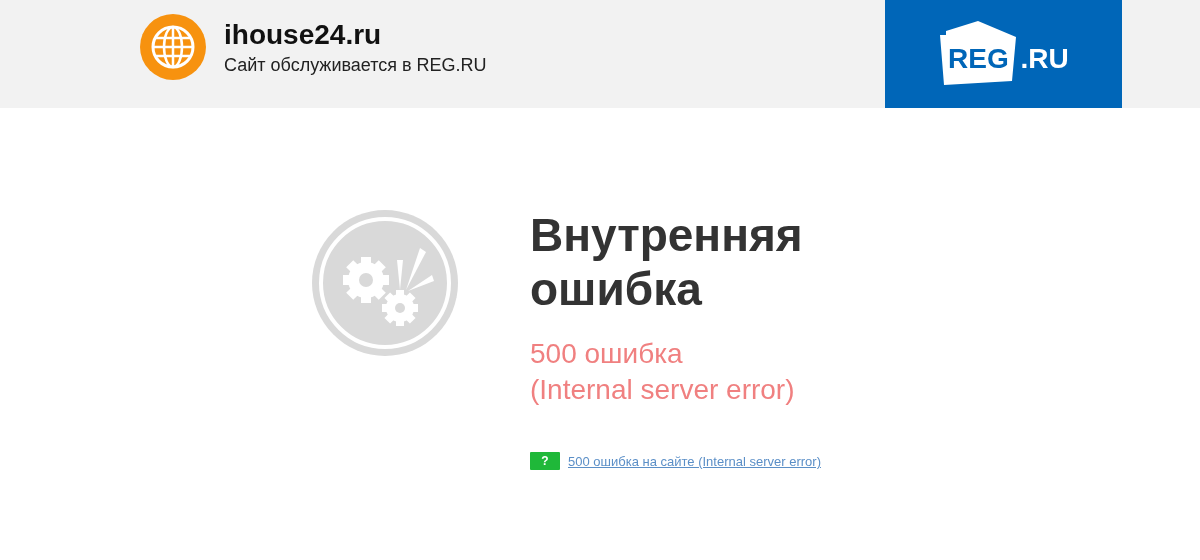 The height and width of the screenshot is (560, 1200). What do you see at coordinates (303, 34) in the screenshot?
I see `site-name: ihouse24.ru` at bounding box center [303, 34].